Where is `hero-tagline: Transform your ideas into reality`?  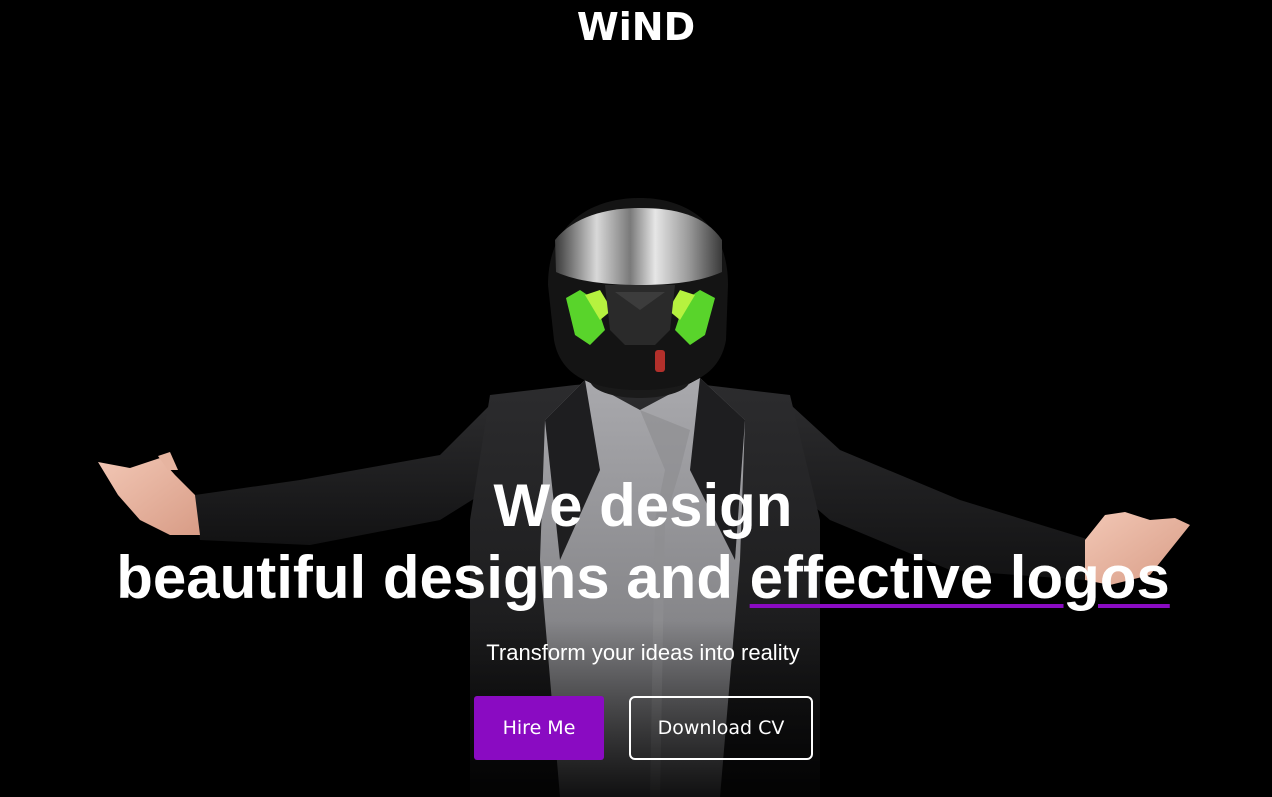 hero-tagline: Transform your ideas into reality is located at coordinates (643, 652).